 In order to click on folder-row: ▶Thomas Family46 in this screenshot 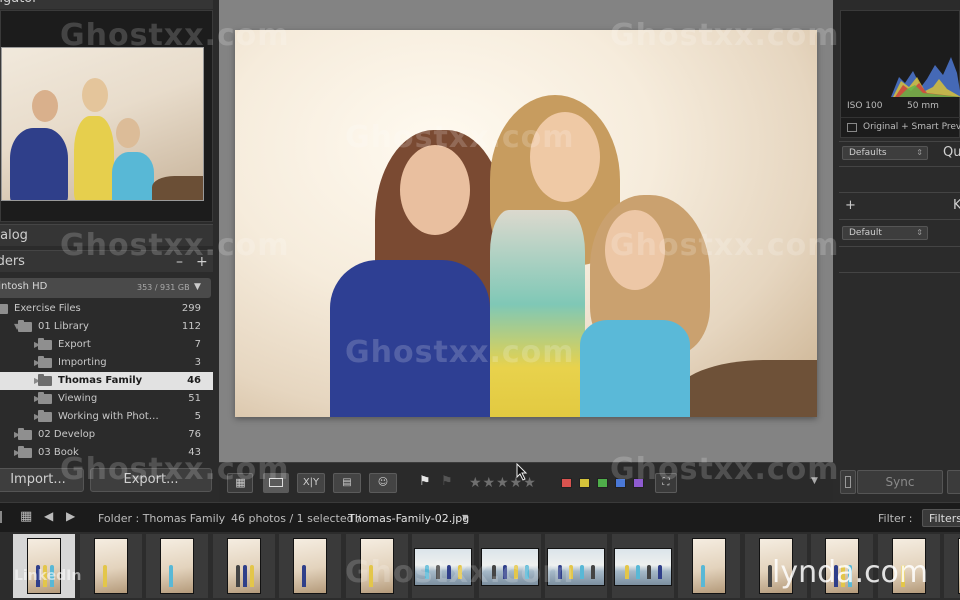, I will do `click(106, 381)`.